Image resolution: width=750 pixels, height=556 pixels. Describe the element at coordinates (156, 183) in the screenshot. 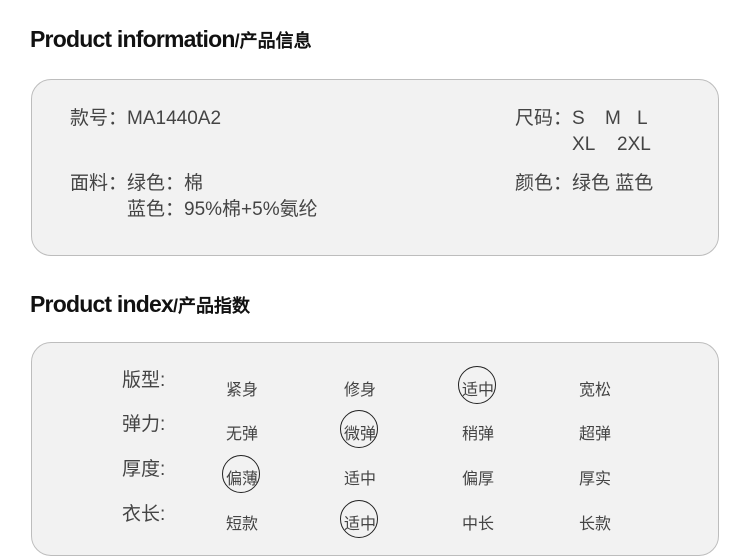

I see `fabric-color: 绿色：` at that location.